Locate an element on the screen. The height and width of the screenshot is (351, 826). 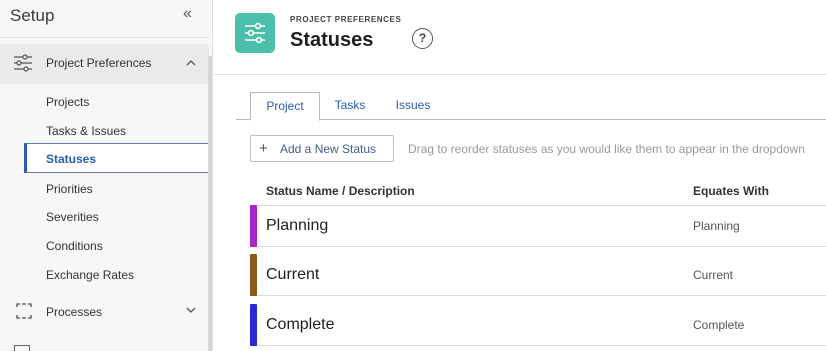
sidebar-group-label: Processes is located at coordinates (74, 312).